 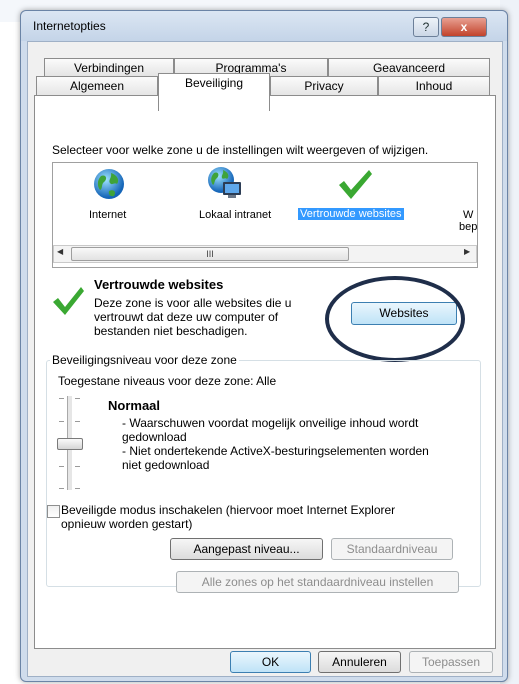 What do you see at coordinates (107, 215) in the screenshot?
I see `zone-internet-label: Internet` at bounding box center [107, 215].